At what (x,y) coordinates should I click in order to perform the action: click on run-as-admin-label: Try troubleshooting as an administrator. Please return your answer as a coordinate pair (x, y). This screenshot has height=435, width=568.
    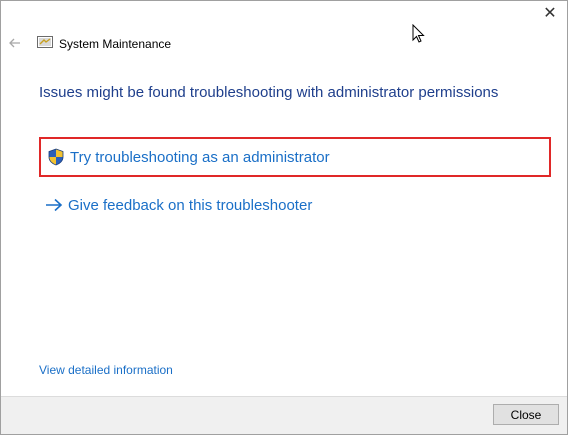
    Looking at the image, I should click on (200, 157).